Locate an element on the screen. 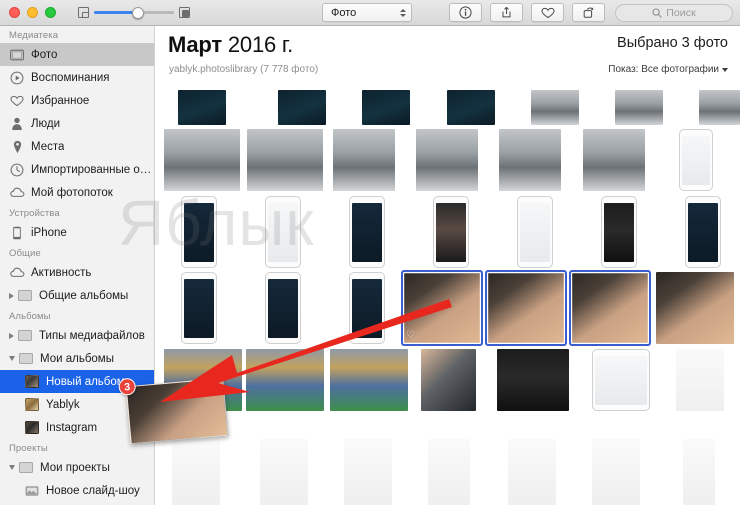 The width and height of the screenshot is (740, 505). selection-status: Выбрано 3 фото is located at coordinates (672, 43).